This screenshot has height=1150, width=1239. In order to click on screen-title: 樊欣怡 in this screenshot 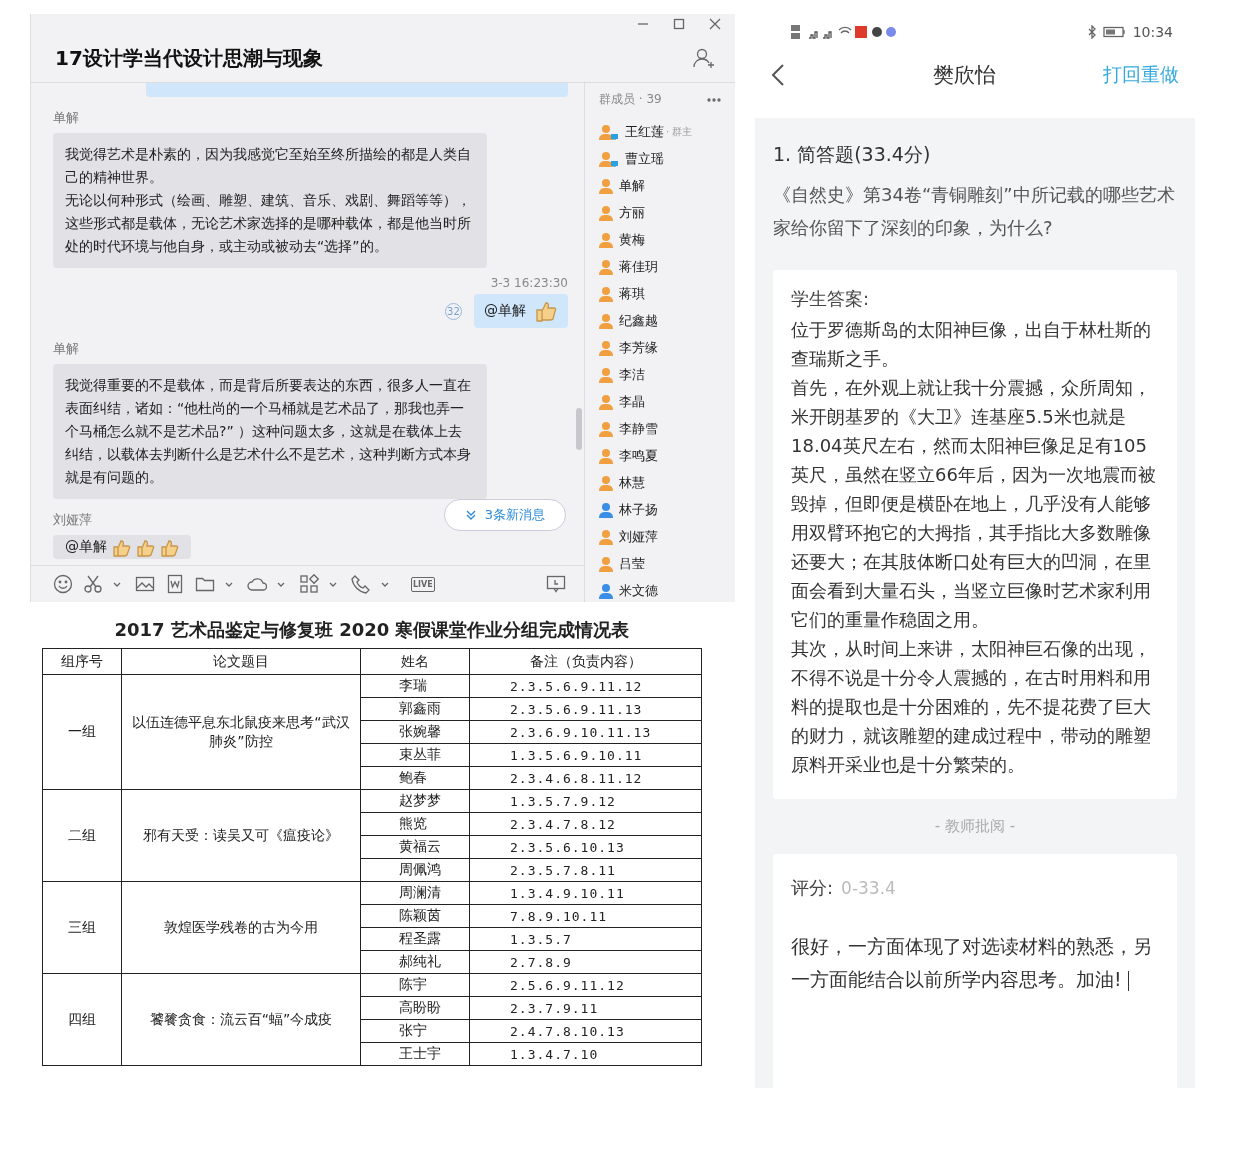, I will do `click(964, 75)`.